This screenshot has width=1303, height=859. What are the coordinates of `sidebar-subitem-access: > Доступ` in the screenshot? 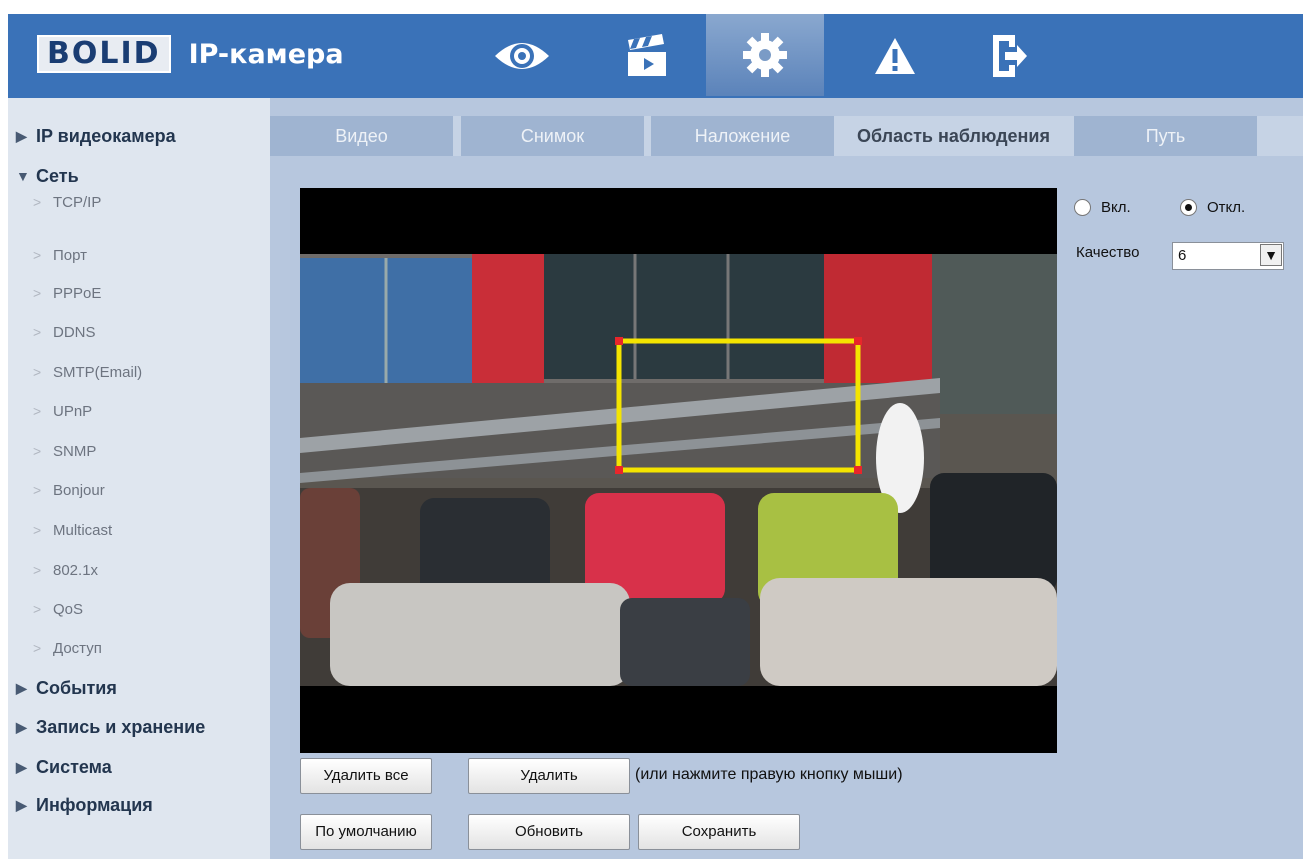 It's located at (139, 648).